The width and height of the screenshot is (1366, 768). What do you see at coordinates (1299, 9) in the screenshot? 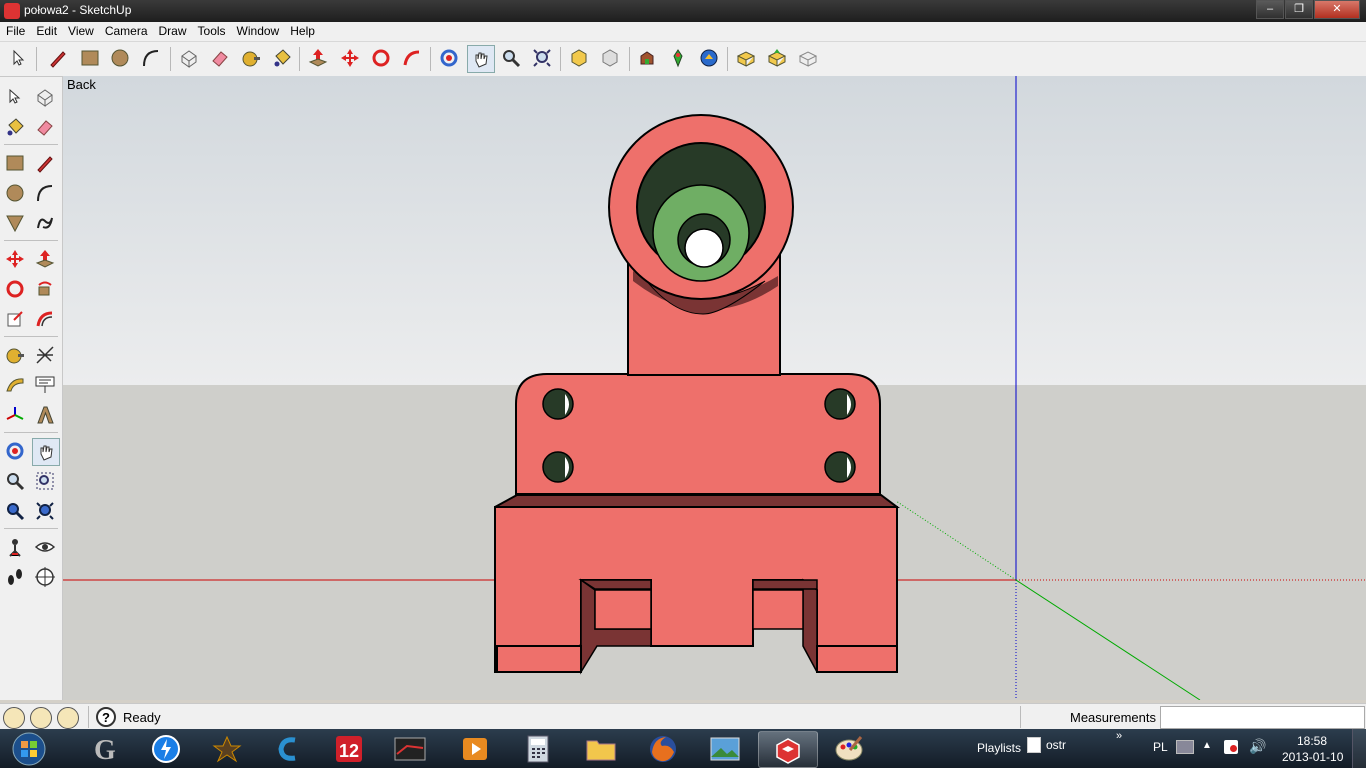
I see `maximize-button: ❐` at bounding box center [1299, 9].